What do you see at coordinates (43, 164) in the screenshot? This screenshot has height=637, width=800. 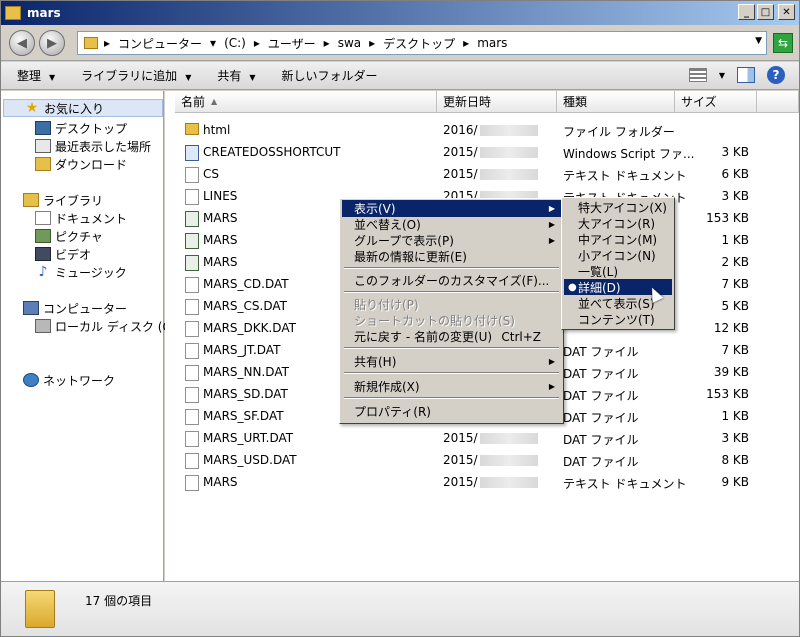 I see `downloads-icon` at bounding box center [43, 164].